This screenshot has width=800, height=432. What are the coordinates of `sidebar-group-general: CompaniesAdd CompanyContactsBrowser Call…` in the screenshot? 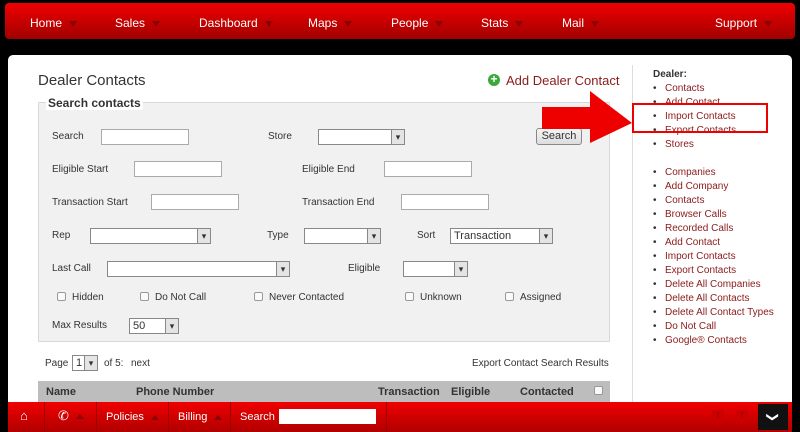 It's located at (713, 257).